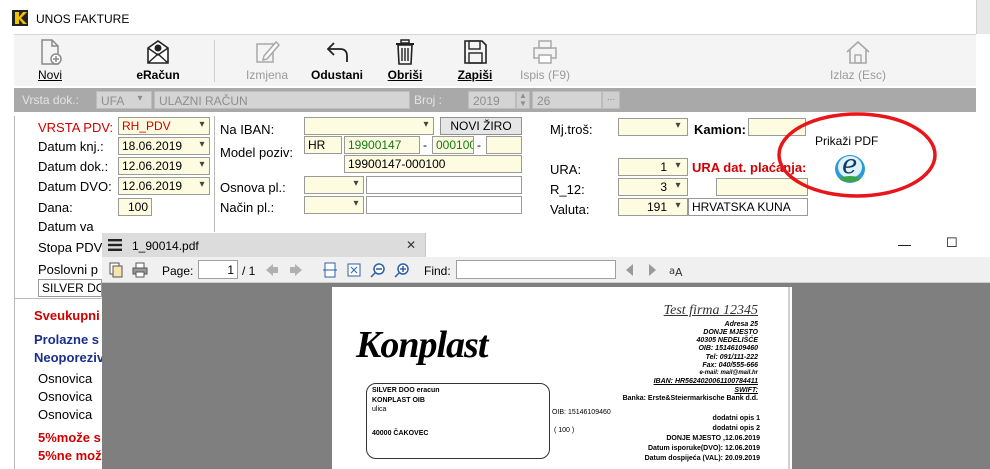  Describe the element at coordinates (411, 245) in the screenshot. I see `close-icon: ✕` at that location.